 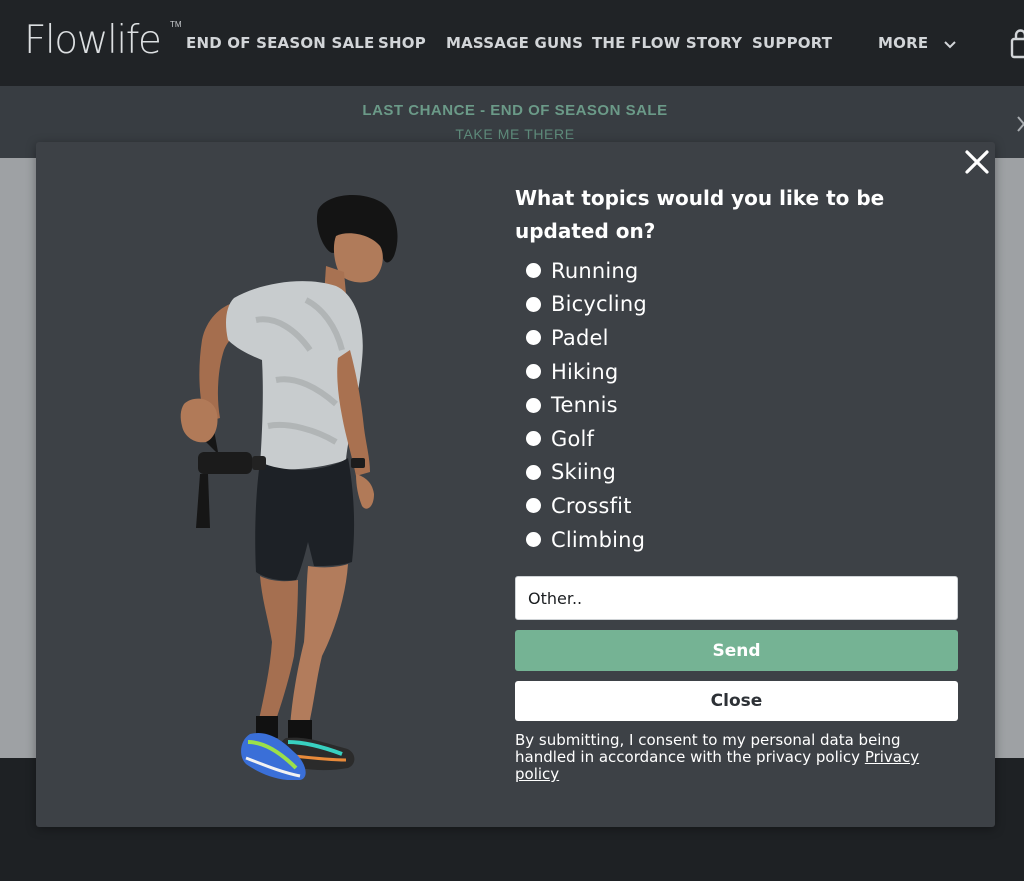 What do you see at coordinates (737, 271) in the screenshot?
I see `topic-option-running: Running` at bounding box center [737, 271].